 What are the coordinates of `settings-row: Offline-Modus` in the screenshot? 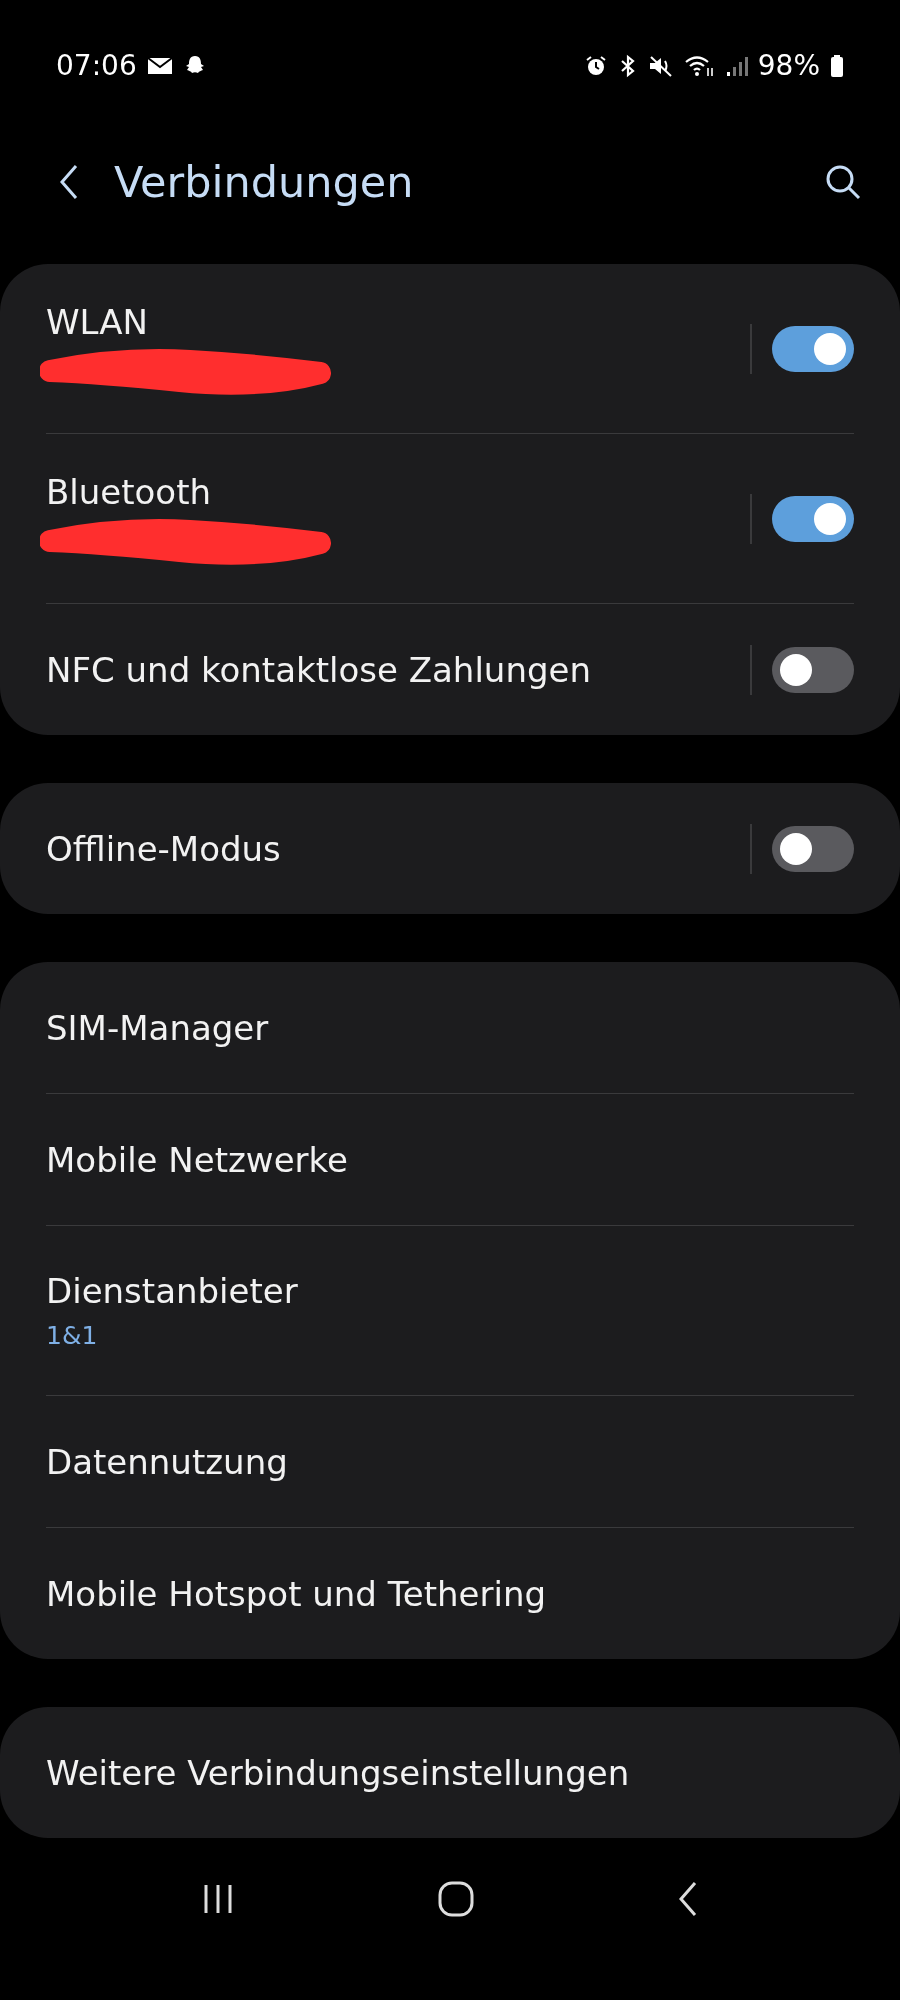 It's located at (450, 849).